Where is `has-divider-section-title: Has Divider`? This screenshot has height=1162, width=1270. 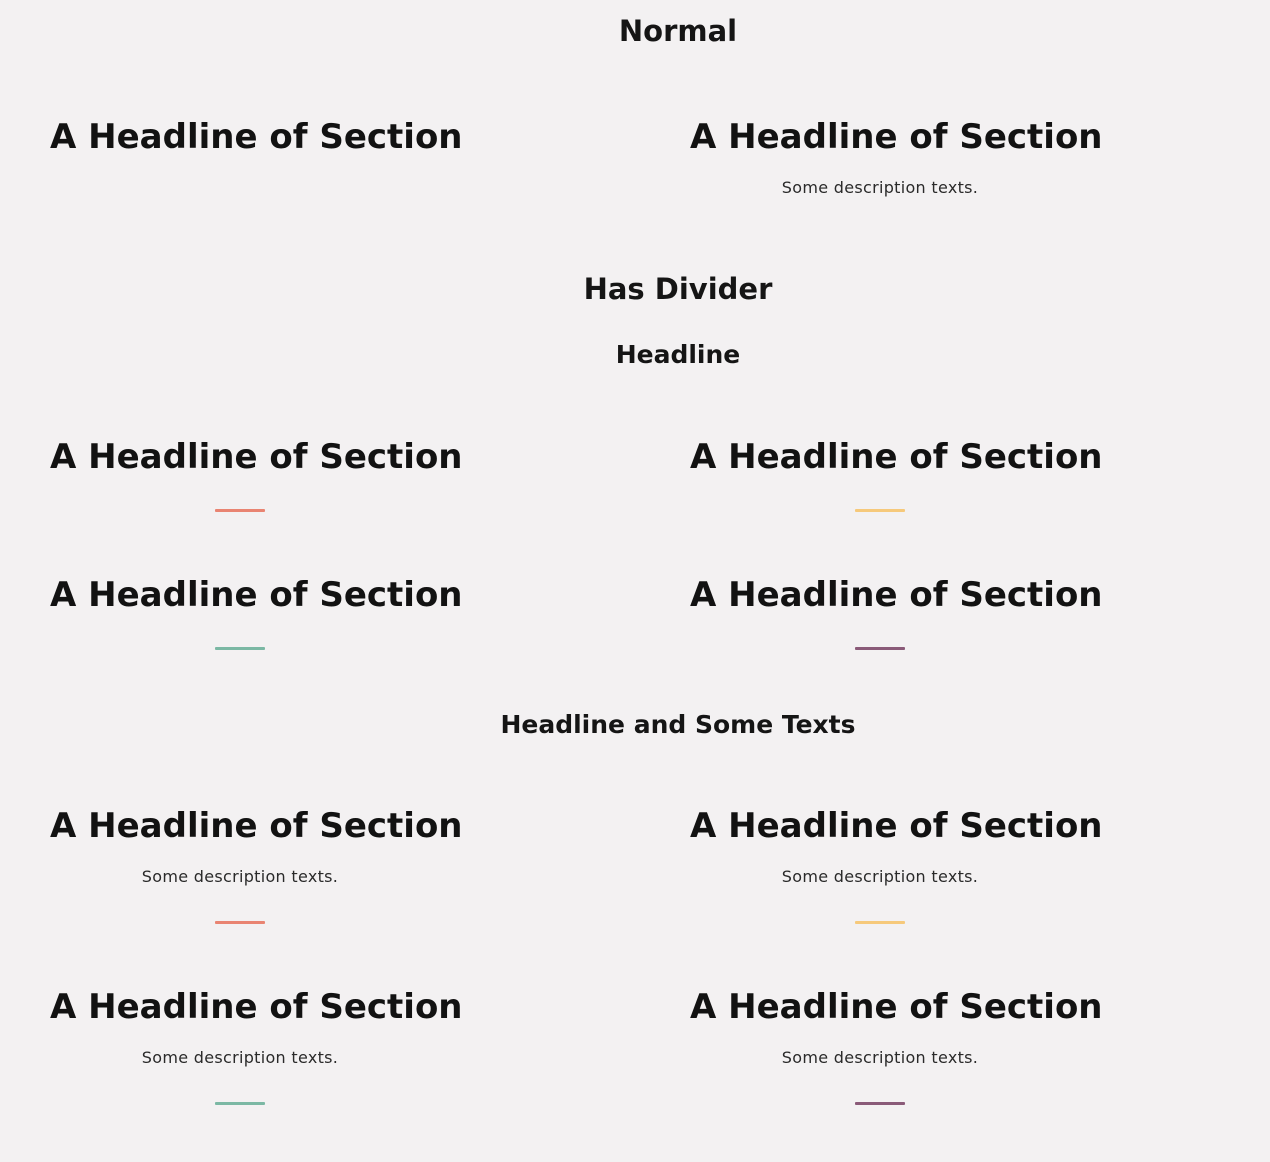 has-divider-section-title: Has Divider is located at coordinates (678, 289).